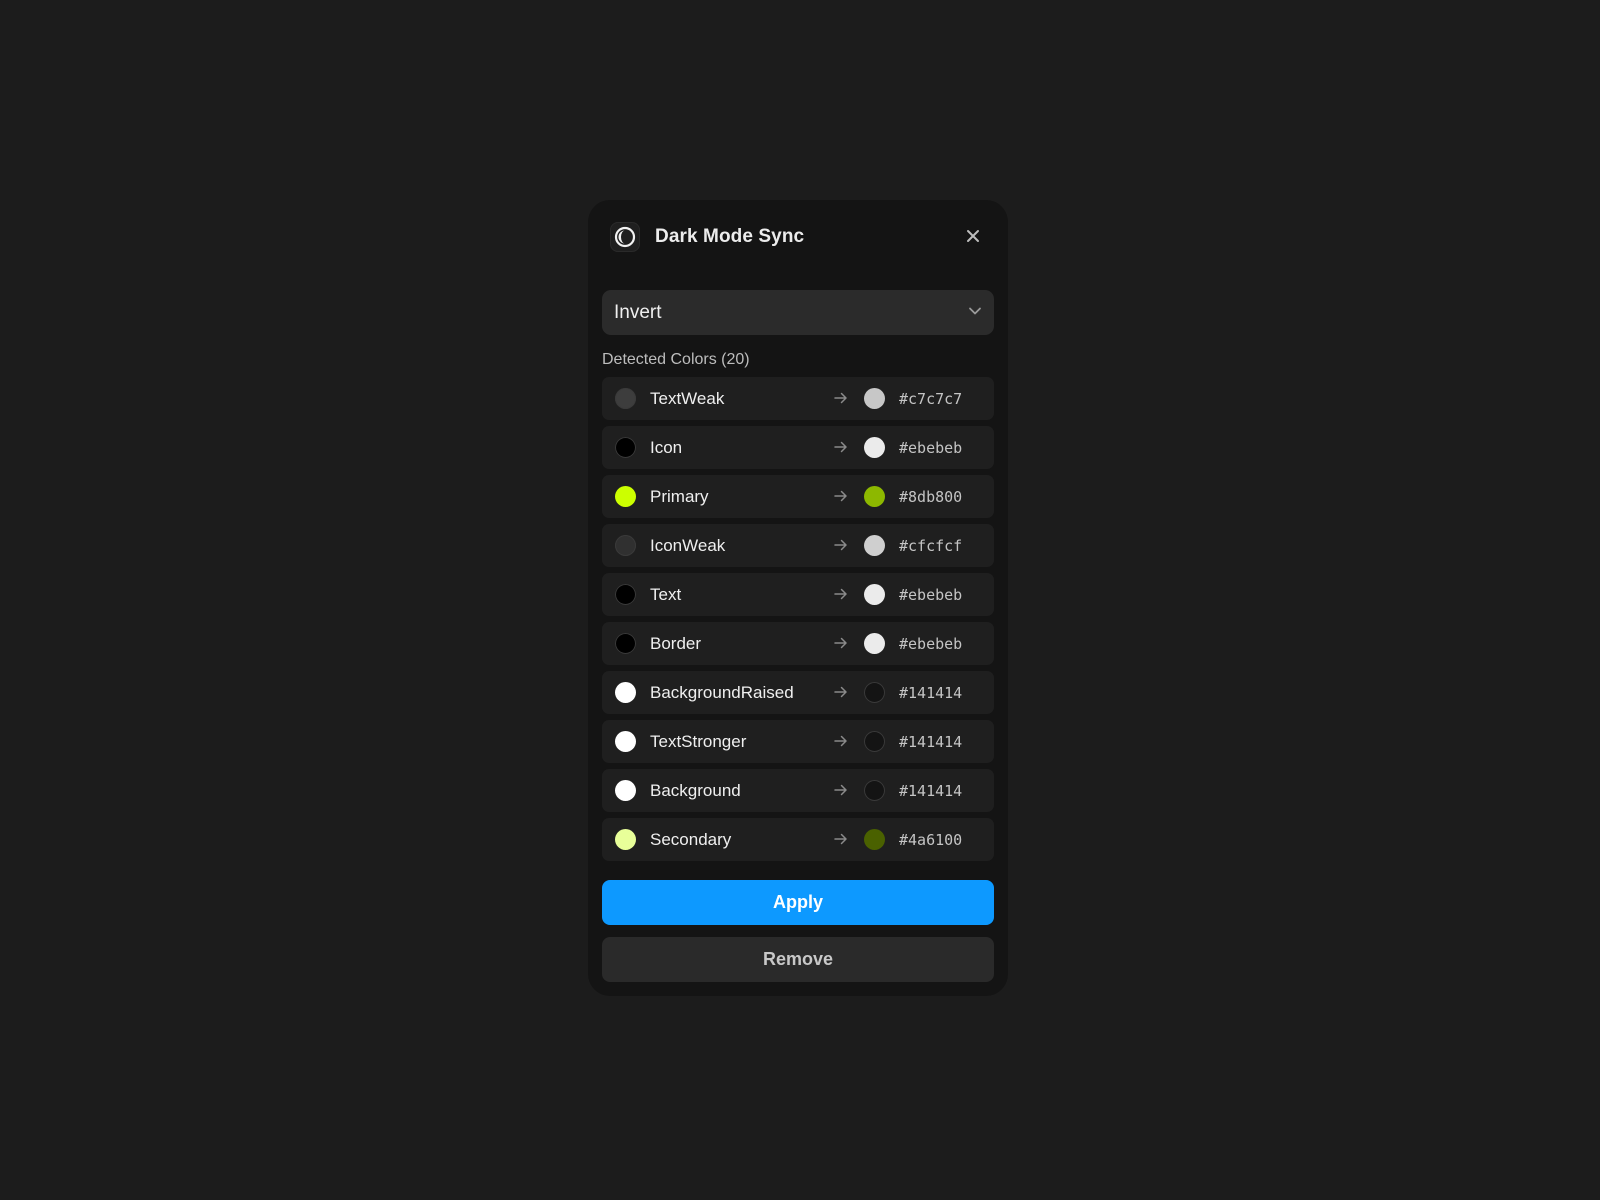  I want to click on color-token-name: Border, so click(676, 643).